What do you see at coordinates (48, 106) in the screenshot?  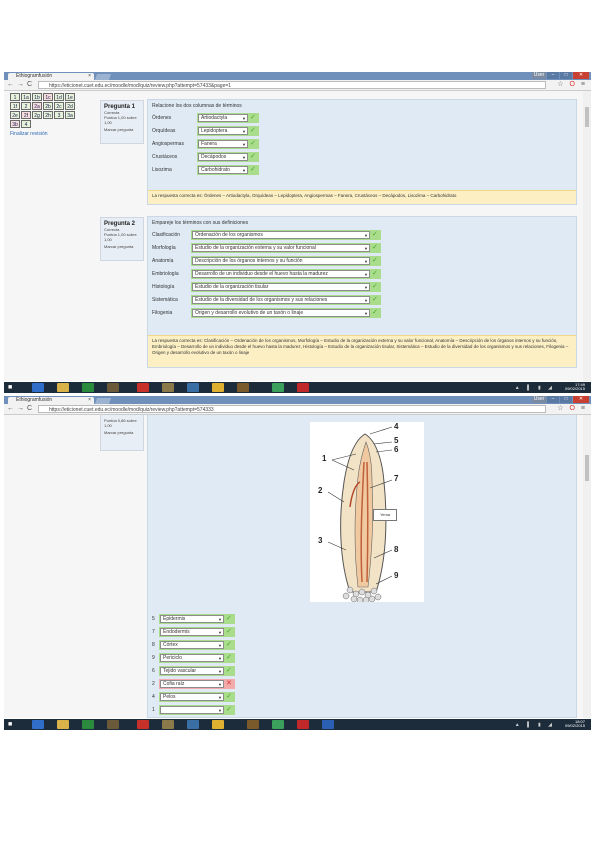 I see `quiz-nav-cell: 2b` at bounding box center [48, 106].